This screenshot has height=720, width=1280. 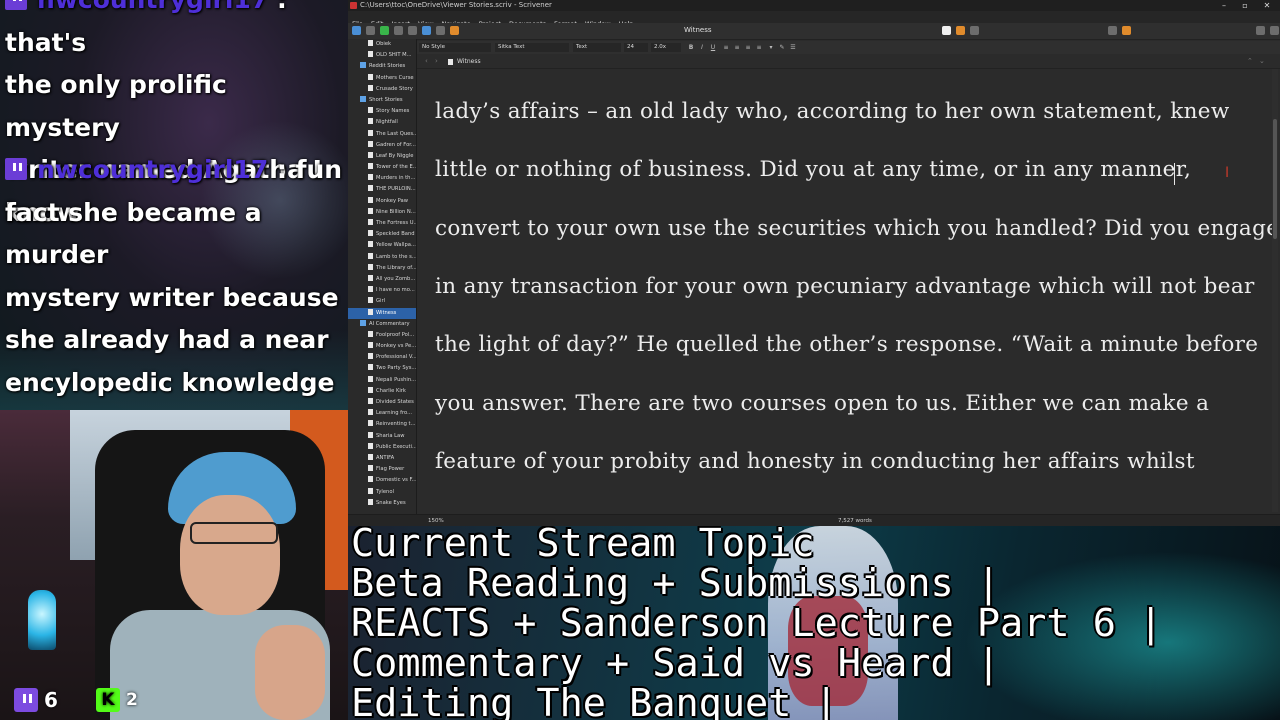 I want to click on binder-item-label: Snake Eyes, so click(x=391, y=502).